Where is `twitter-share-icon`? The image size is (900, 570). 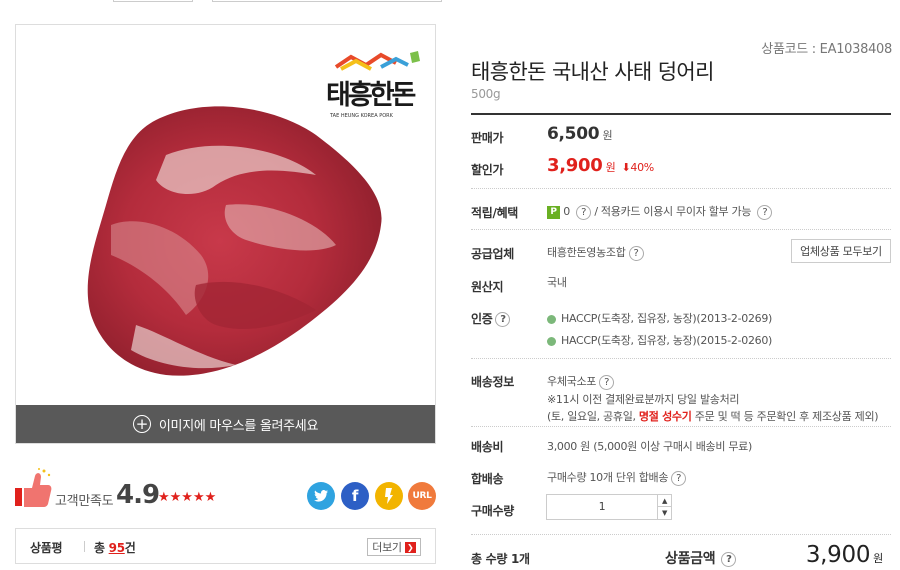
twitter-share-icon is located at coordinates (321, 496).